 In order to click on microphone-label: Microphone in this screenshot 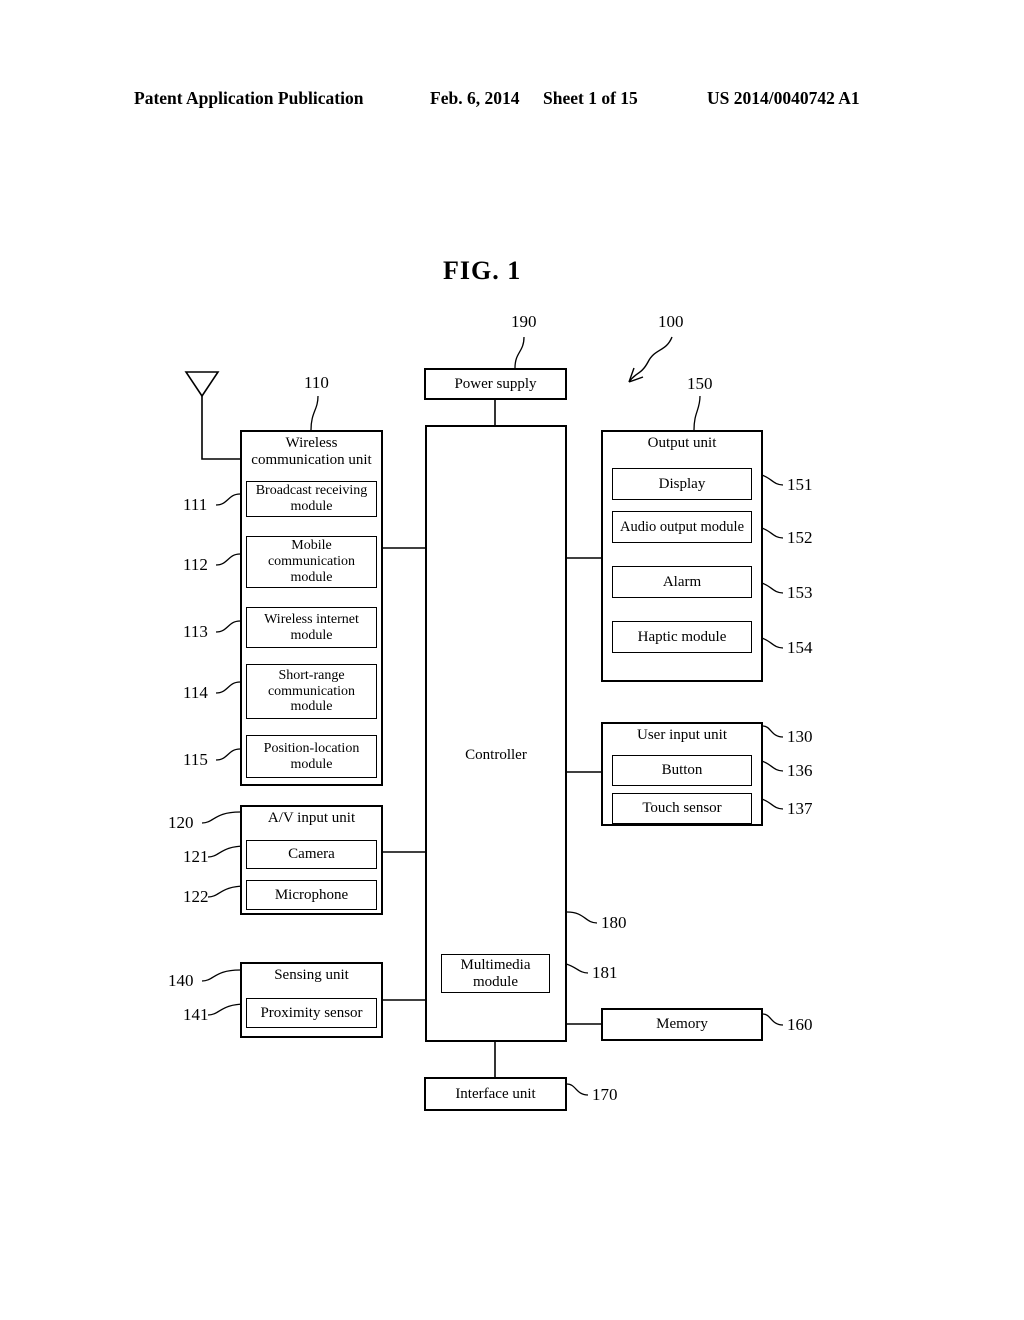, I will do `click(311, 894)`.